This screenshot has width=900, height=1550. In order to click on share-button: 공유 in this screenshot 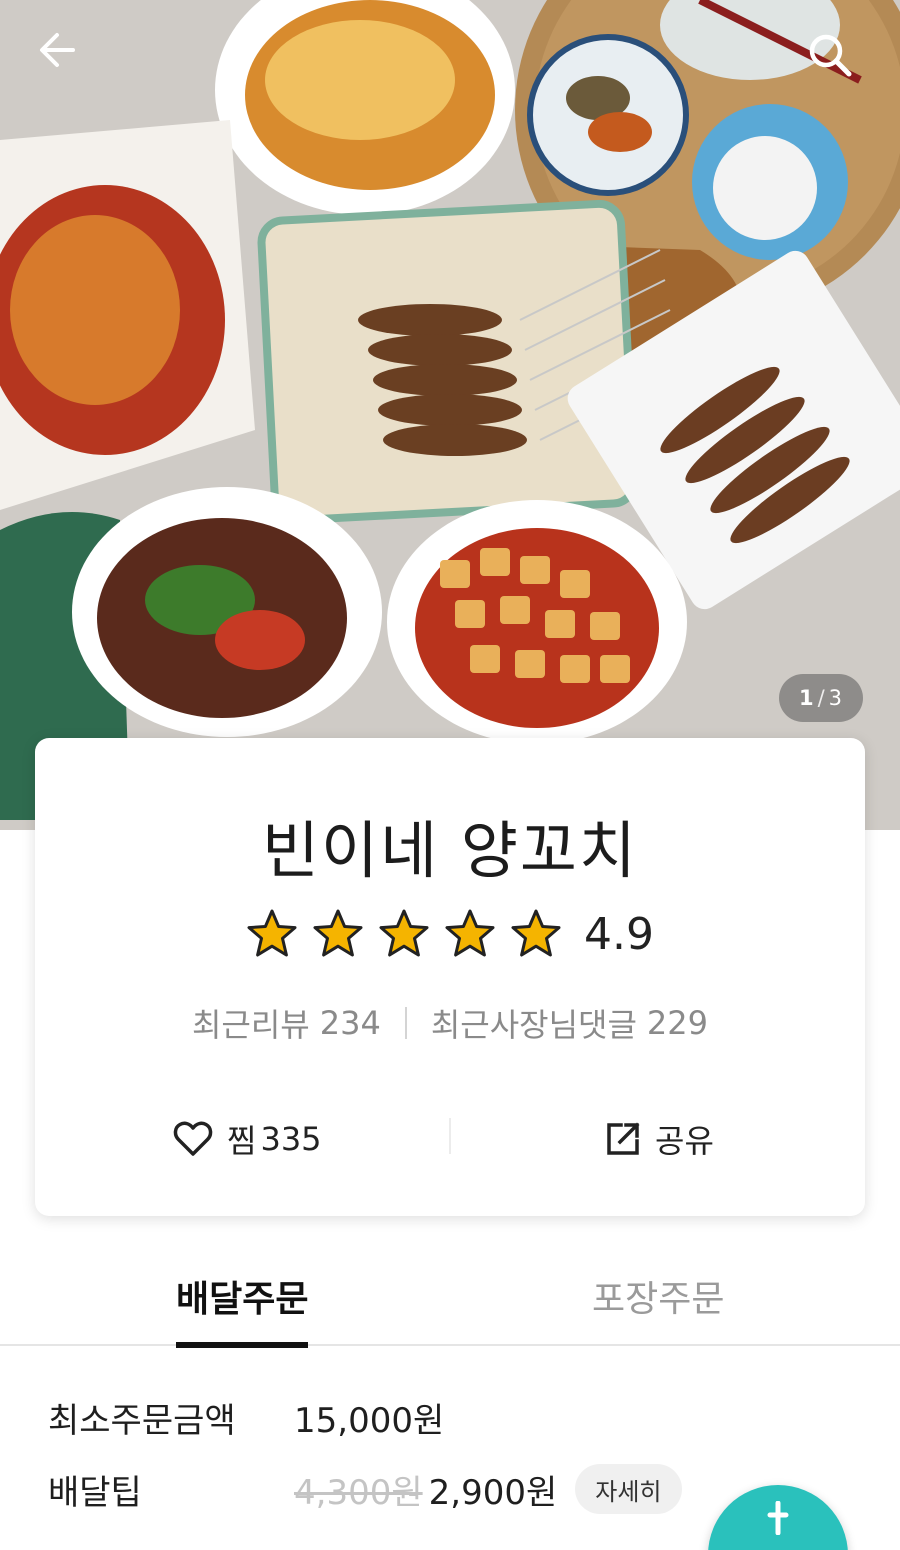, I will do `click(659, 1139)`.